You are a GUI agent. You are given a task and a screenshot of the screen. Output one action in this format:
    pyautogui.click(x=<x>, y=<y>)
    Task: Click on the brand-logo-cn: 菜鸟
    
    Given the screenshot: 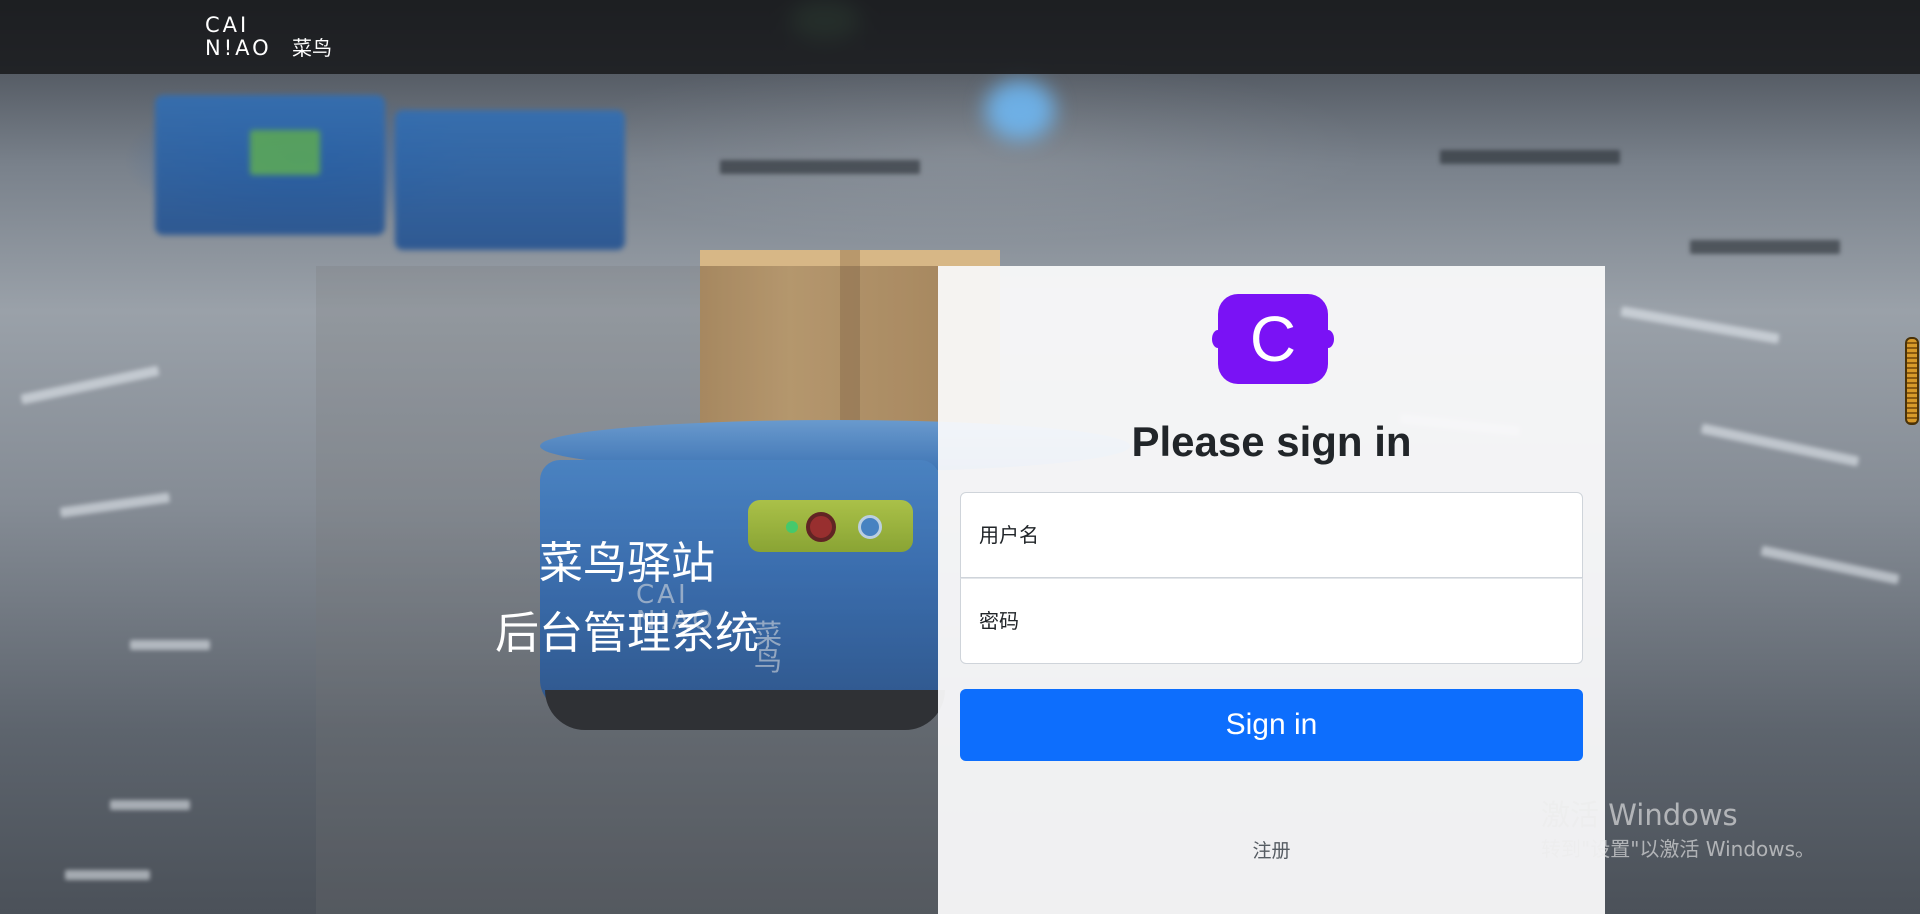 What is the action you would take?
    pyautogui.click(x=312, y=48)
    